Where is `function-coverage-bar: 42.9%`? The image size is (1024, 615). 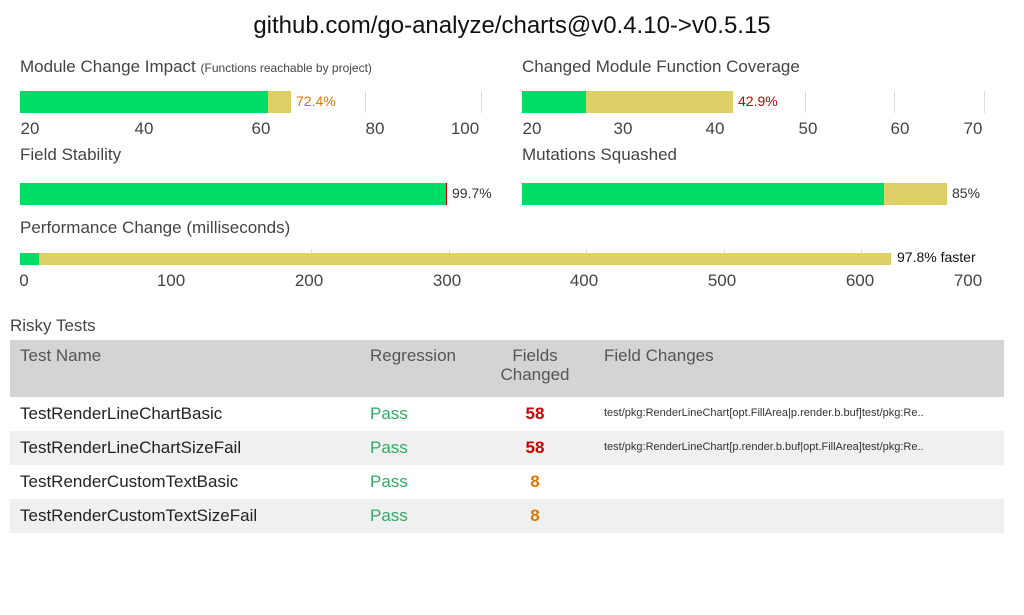
function-coverage-bar: 42.9% is located at coordinates (755, 102).